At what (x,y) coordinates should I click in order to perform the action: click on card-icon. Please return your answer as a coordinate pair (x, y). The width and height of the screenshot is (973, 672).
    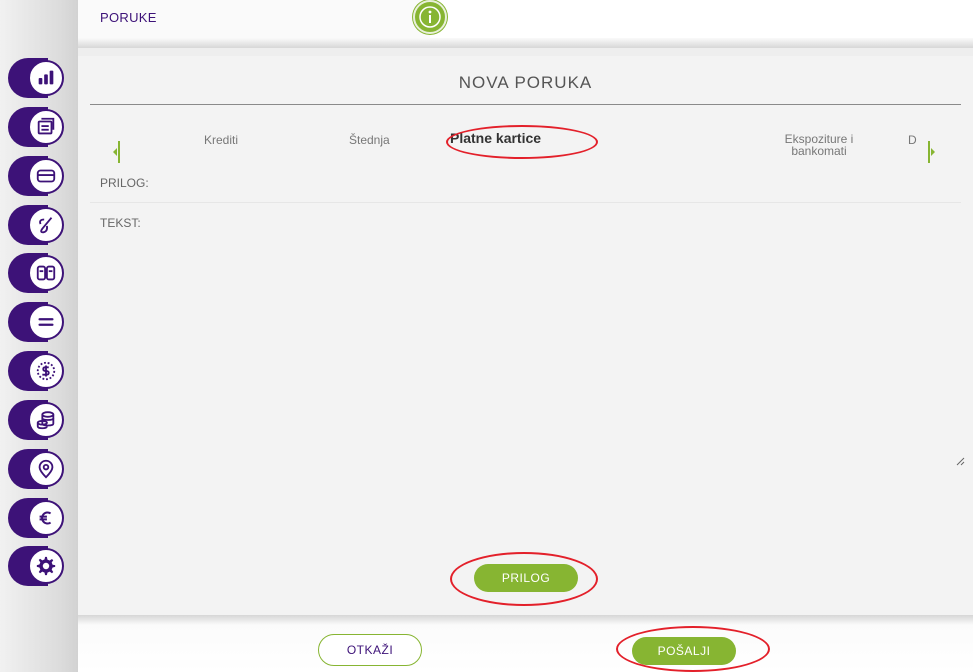
    Looking at the image, I should click on (46, 176).